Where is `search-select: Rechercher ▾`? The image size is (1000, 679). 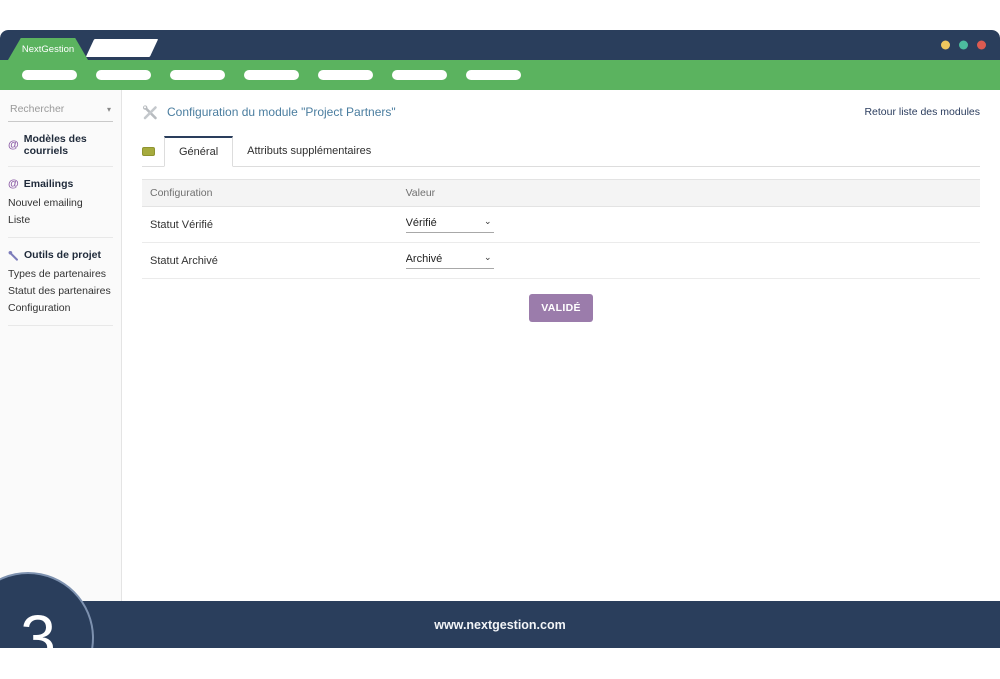
search-select: Rechercher ▾ is located at coordinates (60, 111).